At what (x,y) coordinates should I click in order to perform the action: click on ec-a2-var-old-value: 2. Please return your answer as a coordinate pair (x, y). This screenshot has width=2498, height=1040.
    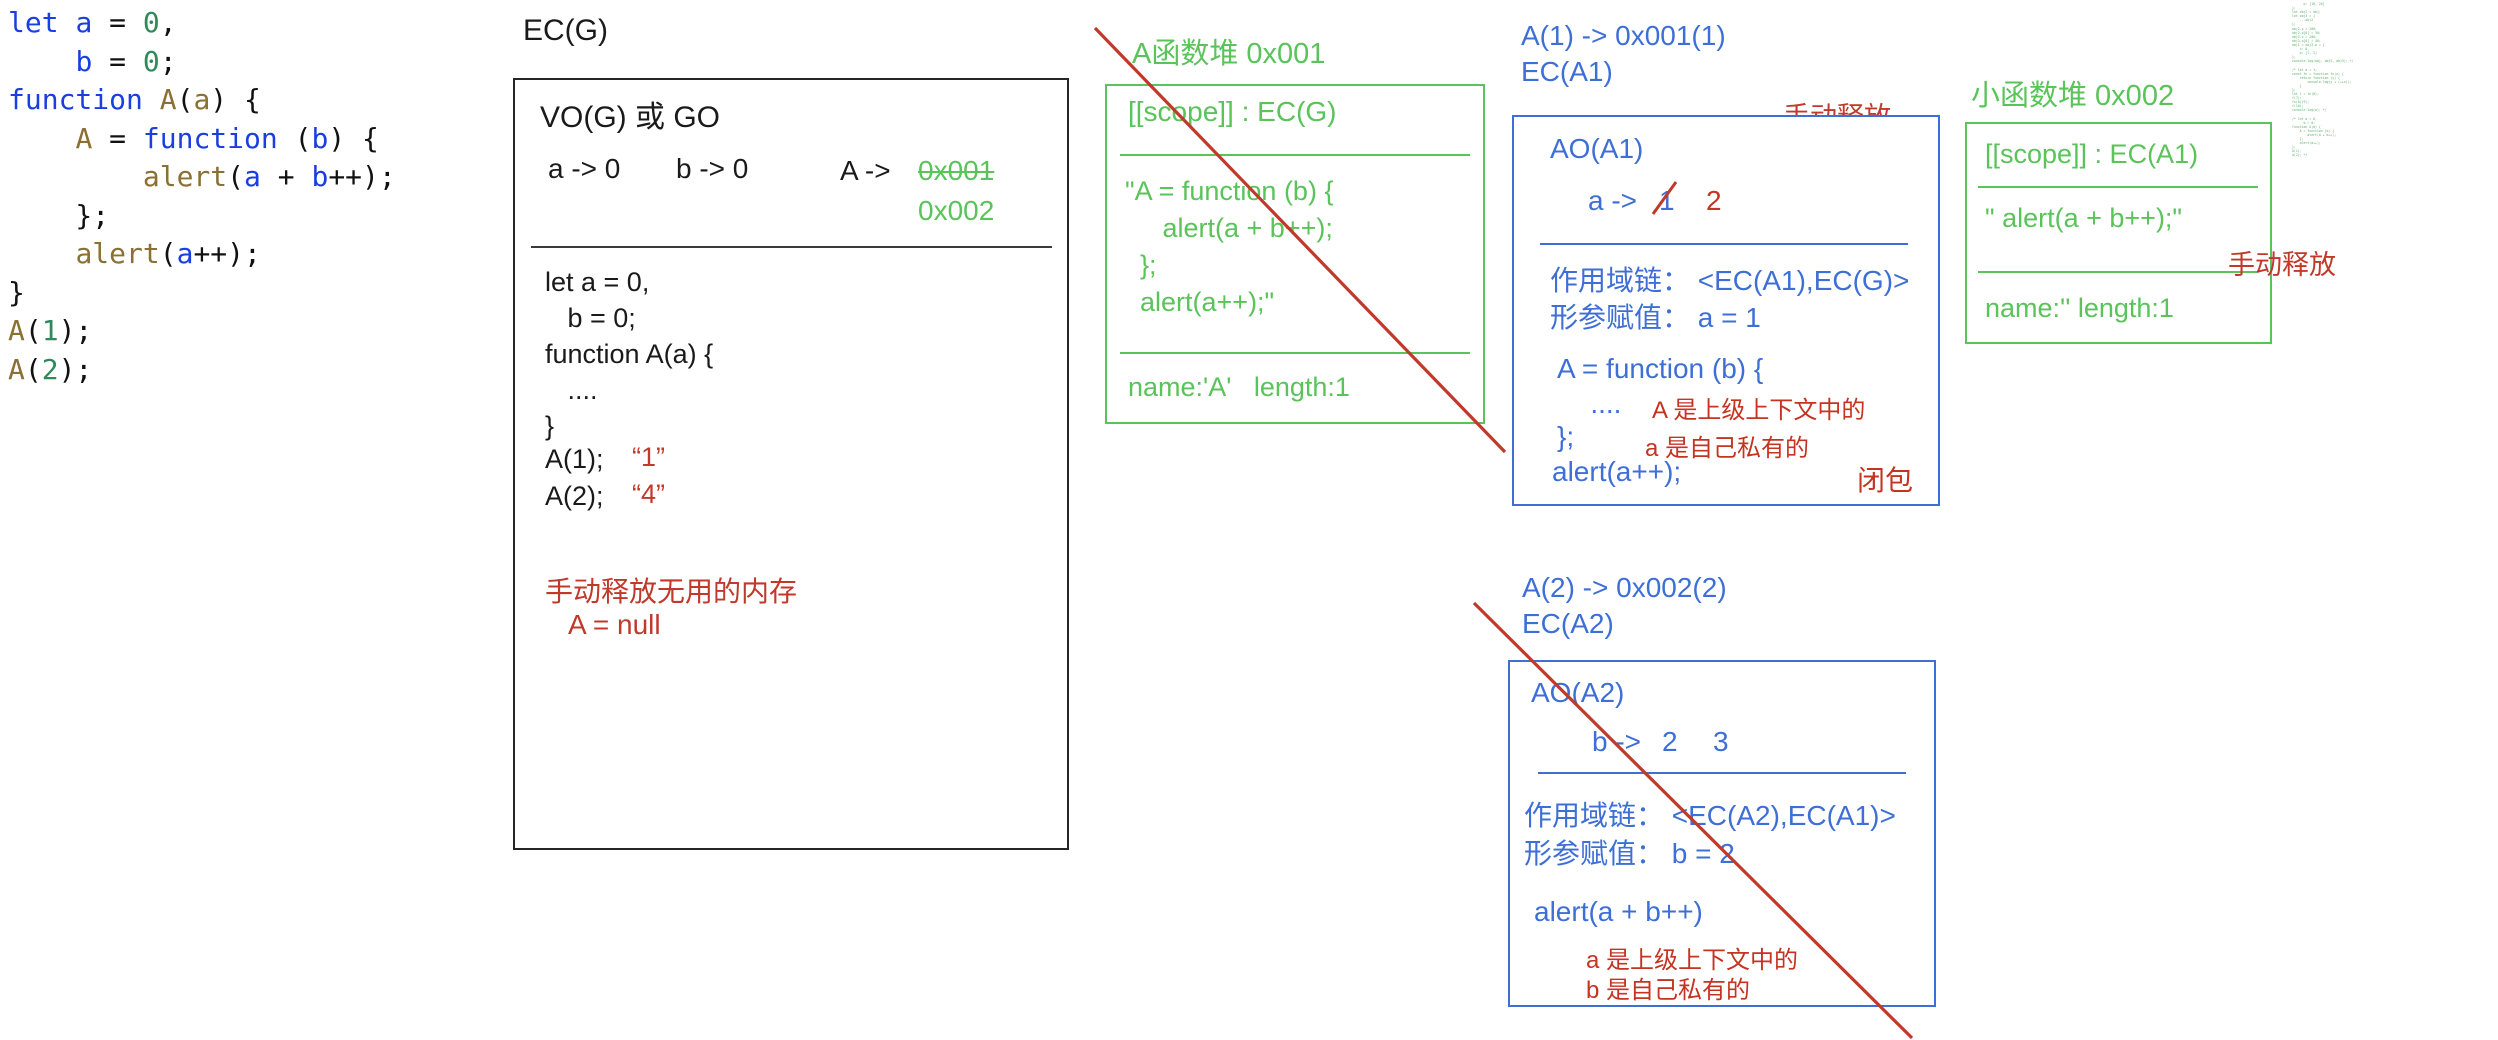
    Looking at the image, I should click on (1670, 741).